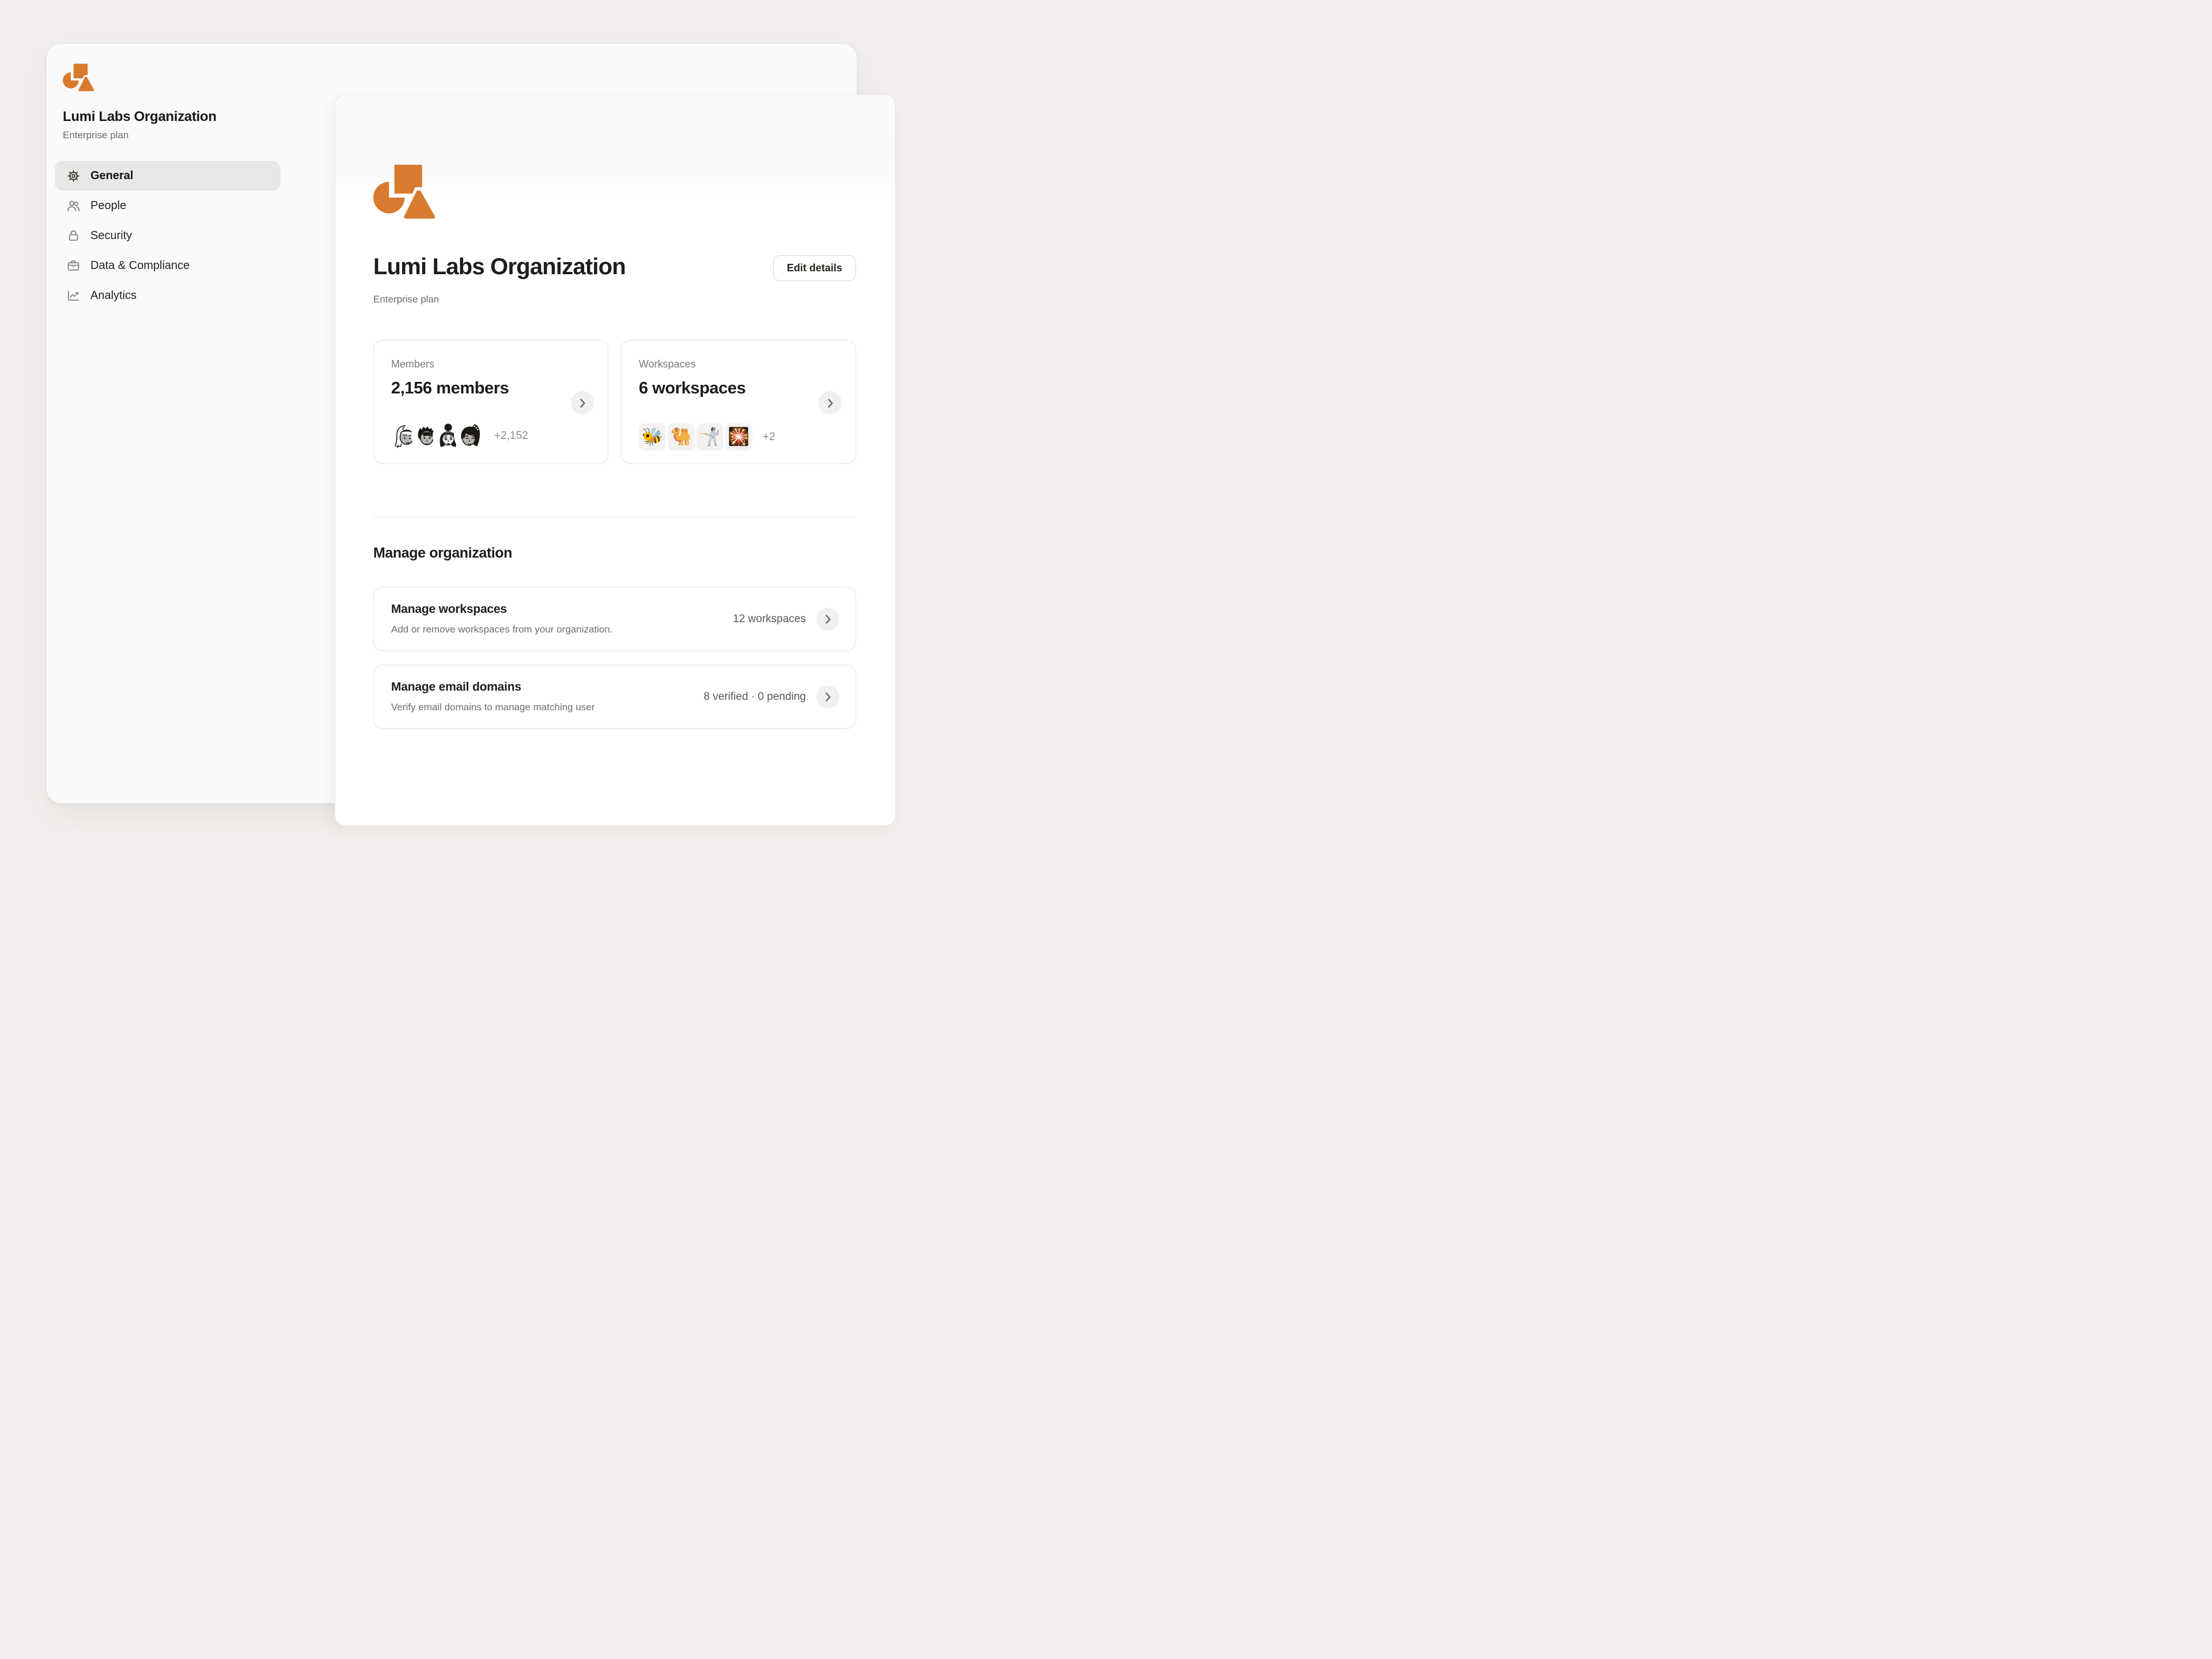 This screenshot has width=2212, height=1659. I want to click on manage-workspaces-meta: 12 workspaces, so click(769, 618).